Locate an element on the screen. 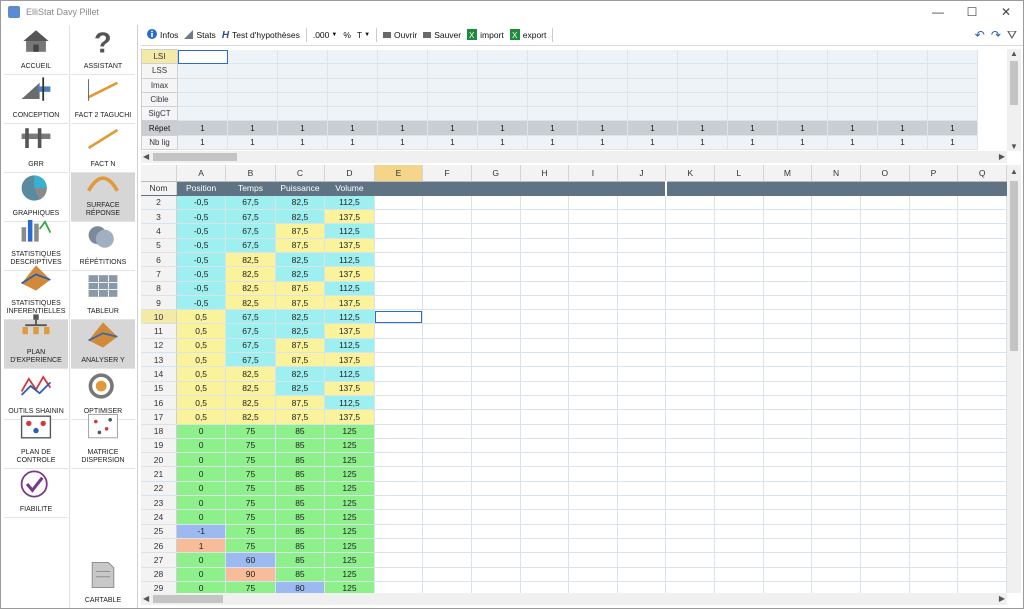  grid-cell: 137,5 is located at coordinates (349, 417).